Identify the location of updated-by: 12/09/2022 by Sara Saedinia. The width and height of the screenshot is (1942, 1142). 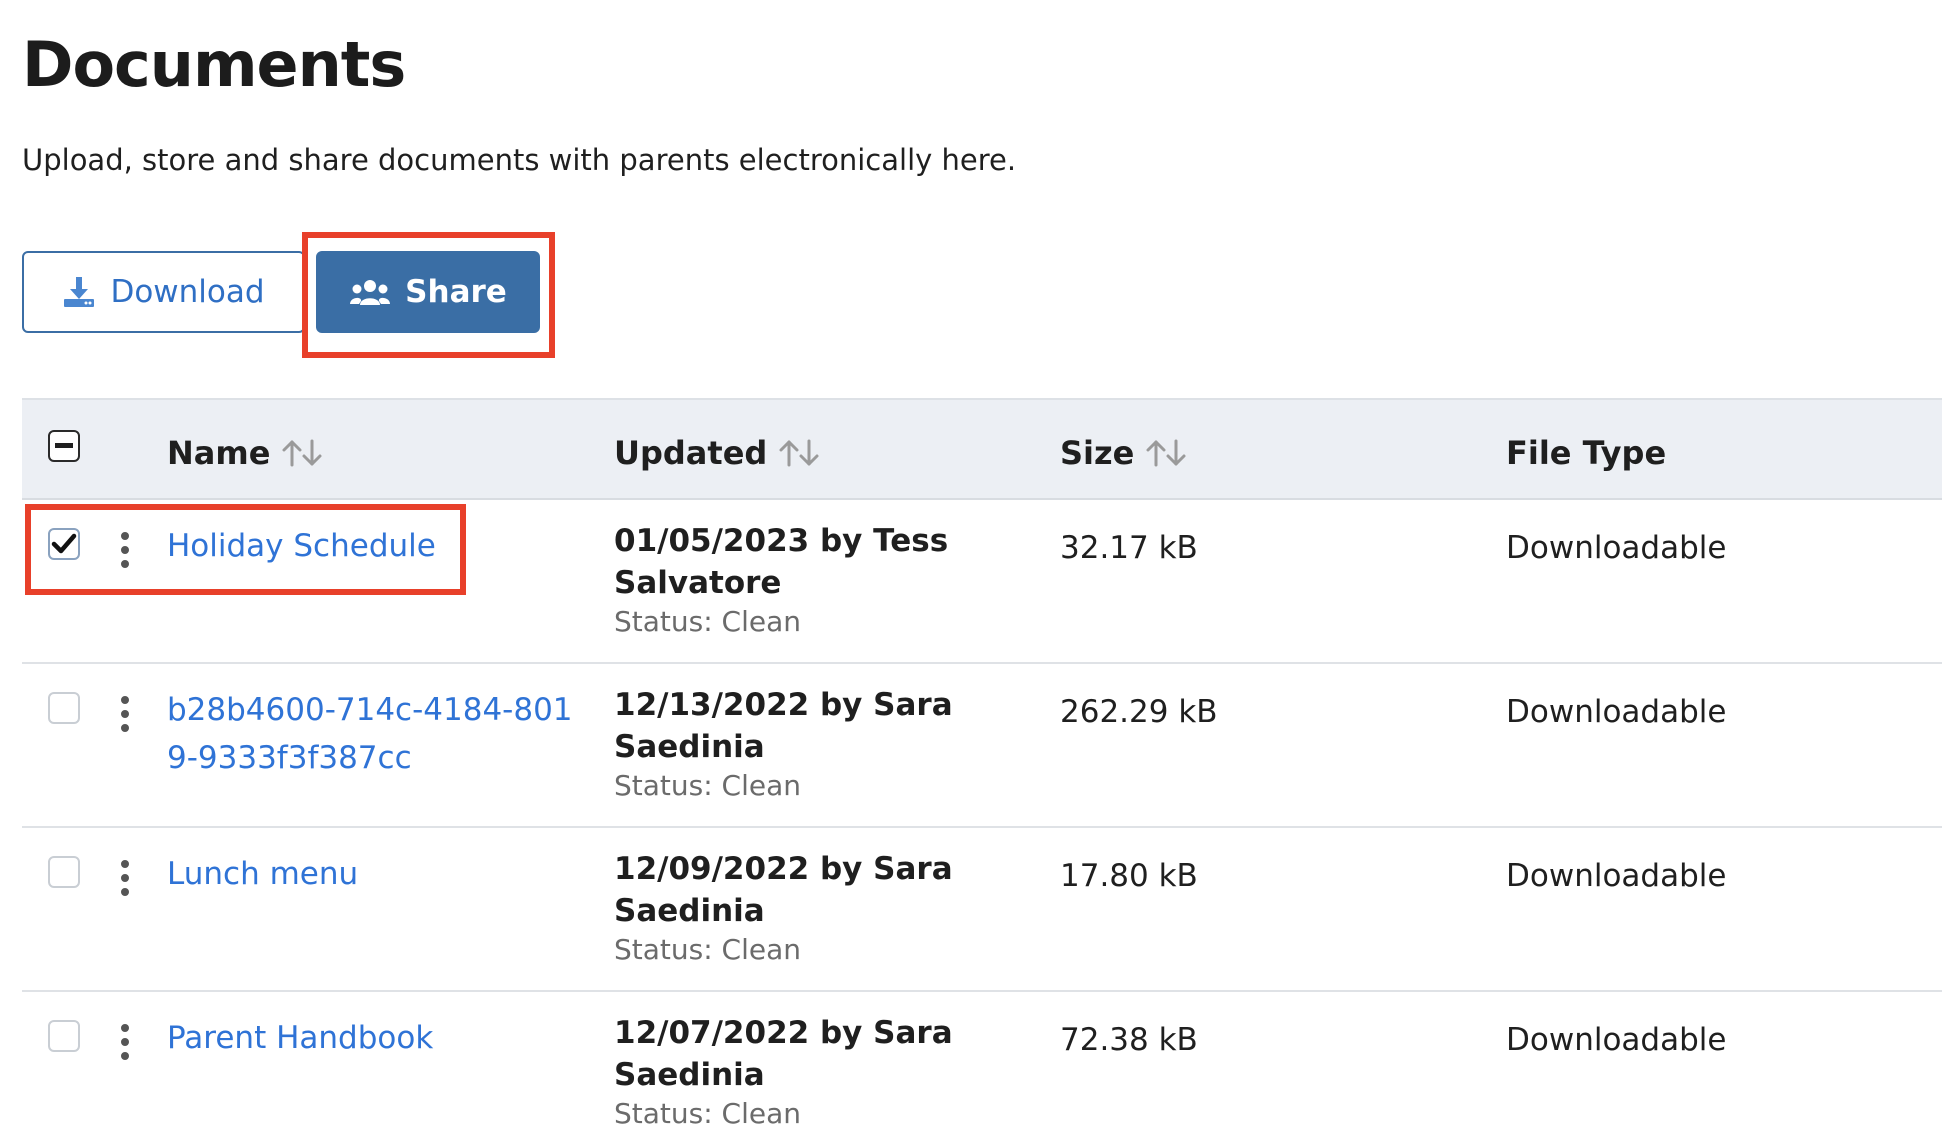
(783, 890).